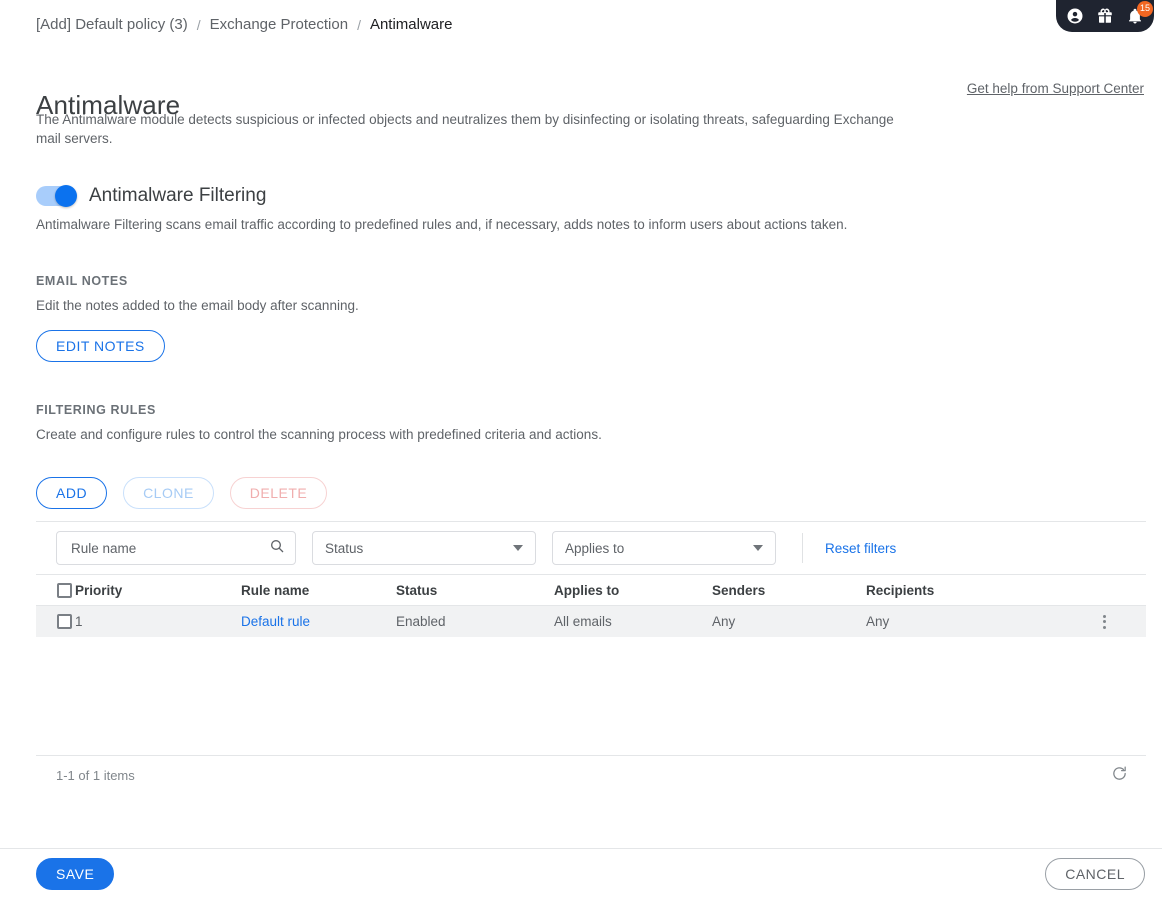 Image resolution: width=1162 pixels, height=897 pixels. Describe the element at coordinates (1104, 622) in the screenshot. I see `row-more-options-icon` at that location.